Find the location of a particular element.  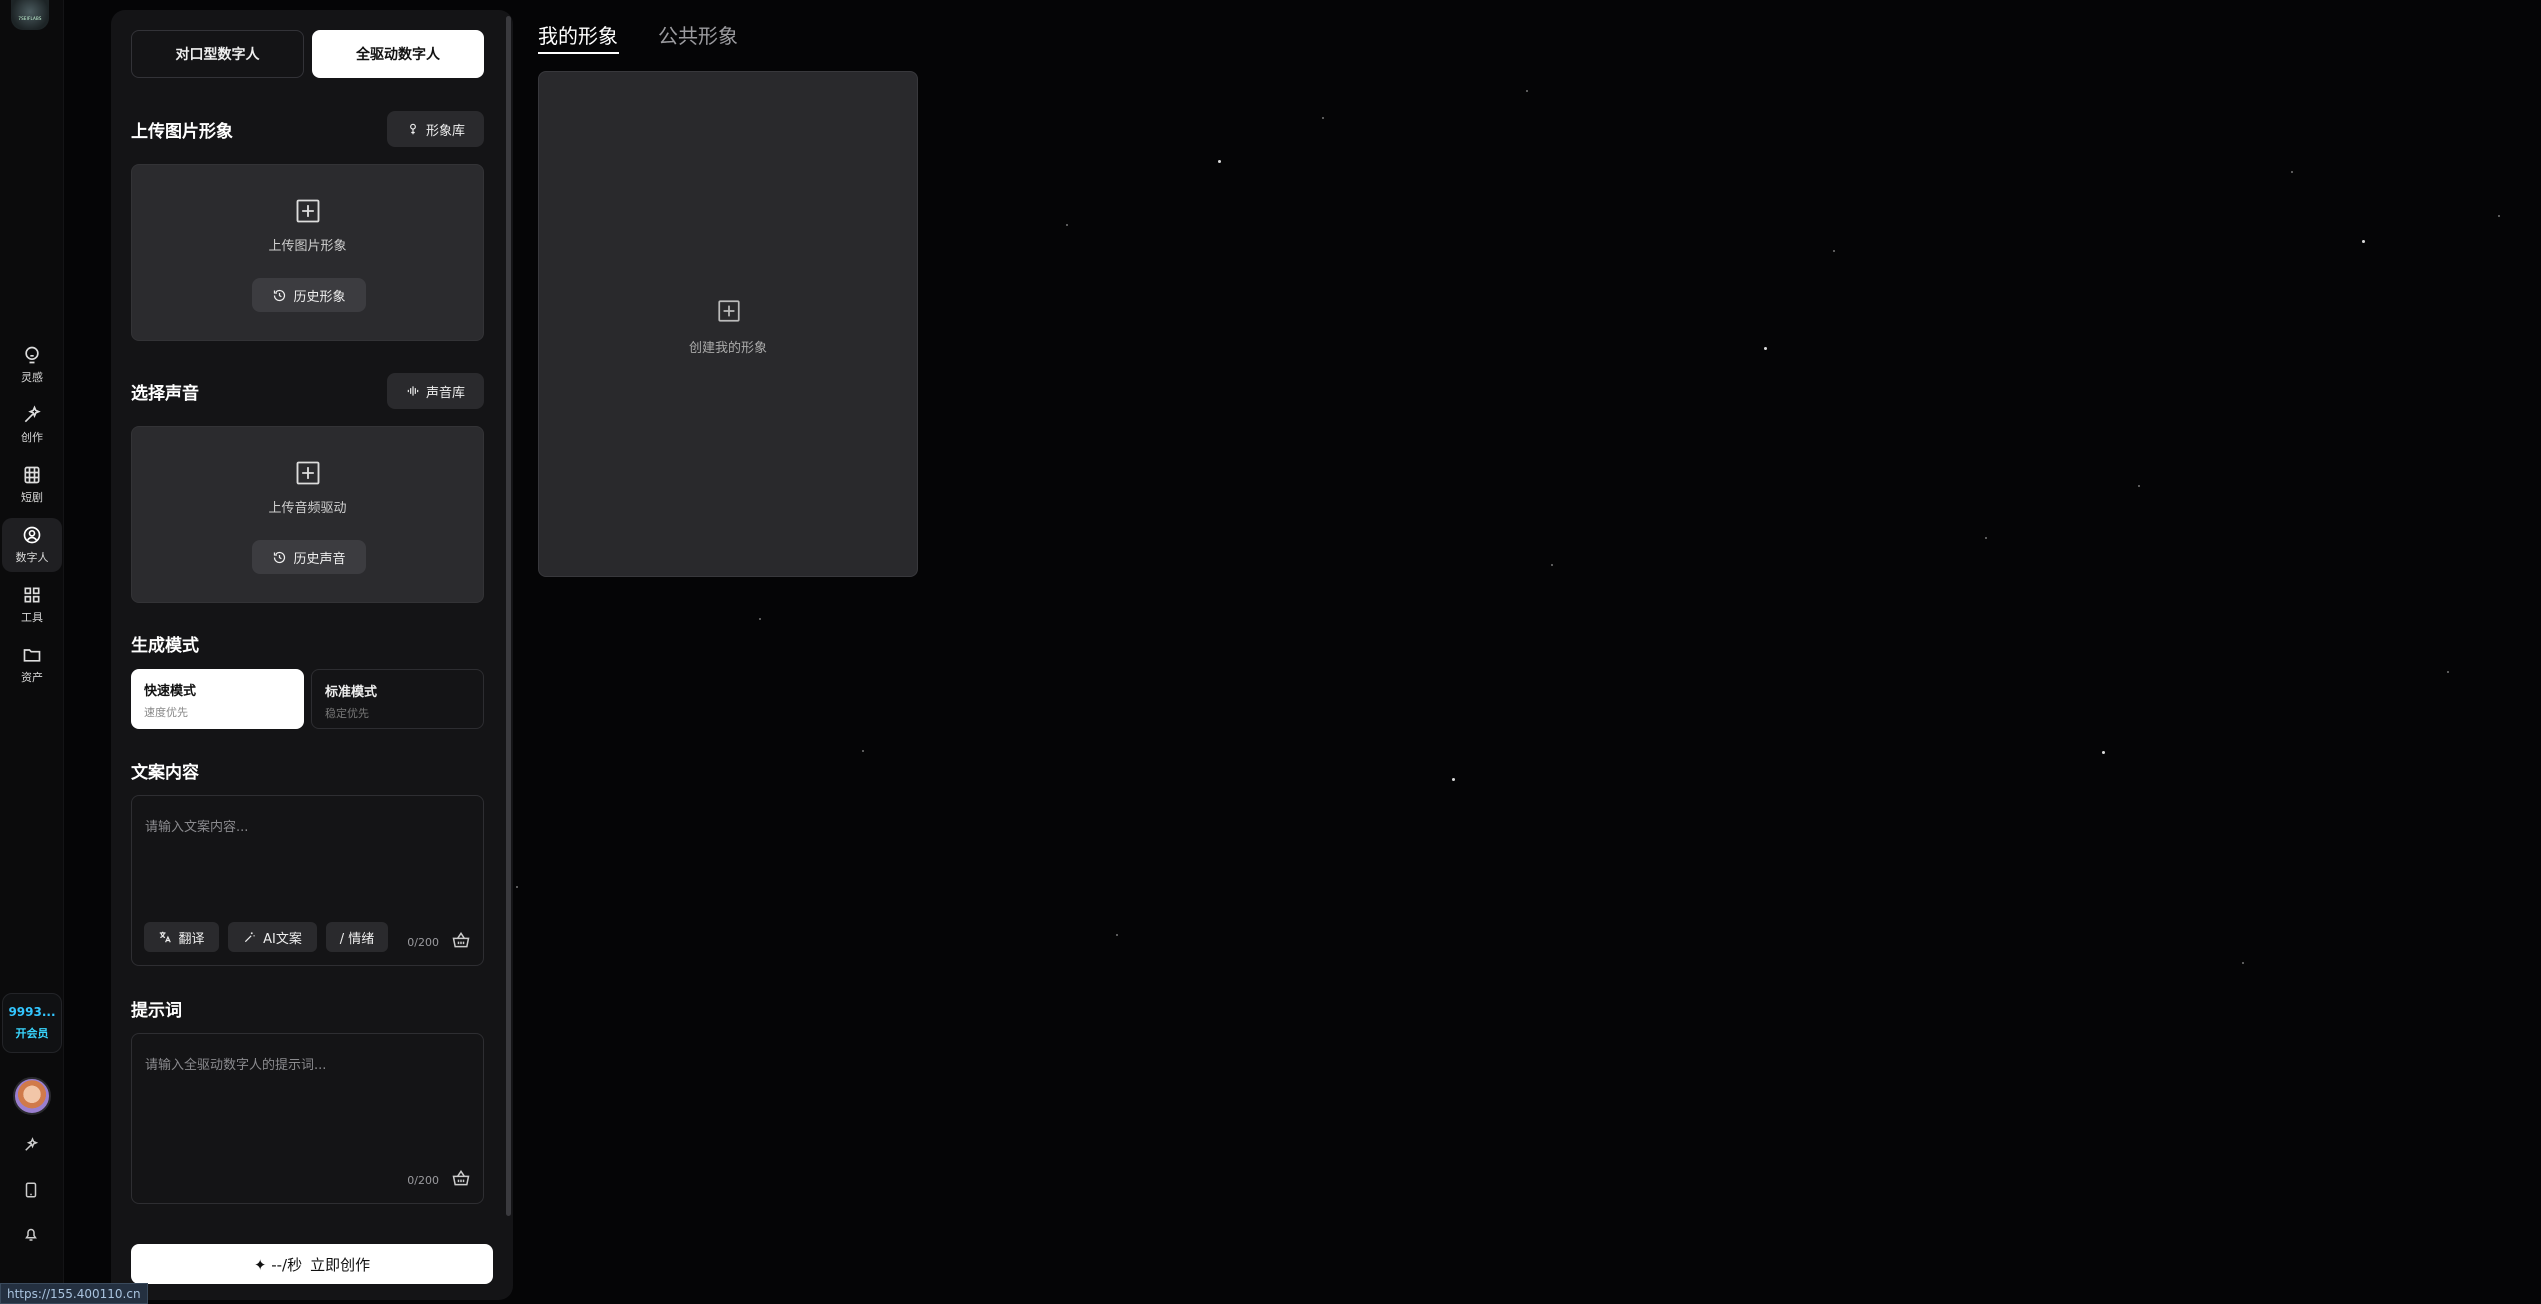

image-upload-area: 上传图片形象 历史形象 is located at coordinates (307, 252).